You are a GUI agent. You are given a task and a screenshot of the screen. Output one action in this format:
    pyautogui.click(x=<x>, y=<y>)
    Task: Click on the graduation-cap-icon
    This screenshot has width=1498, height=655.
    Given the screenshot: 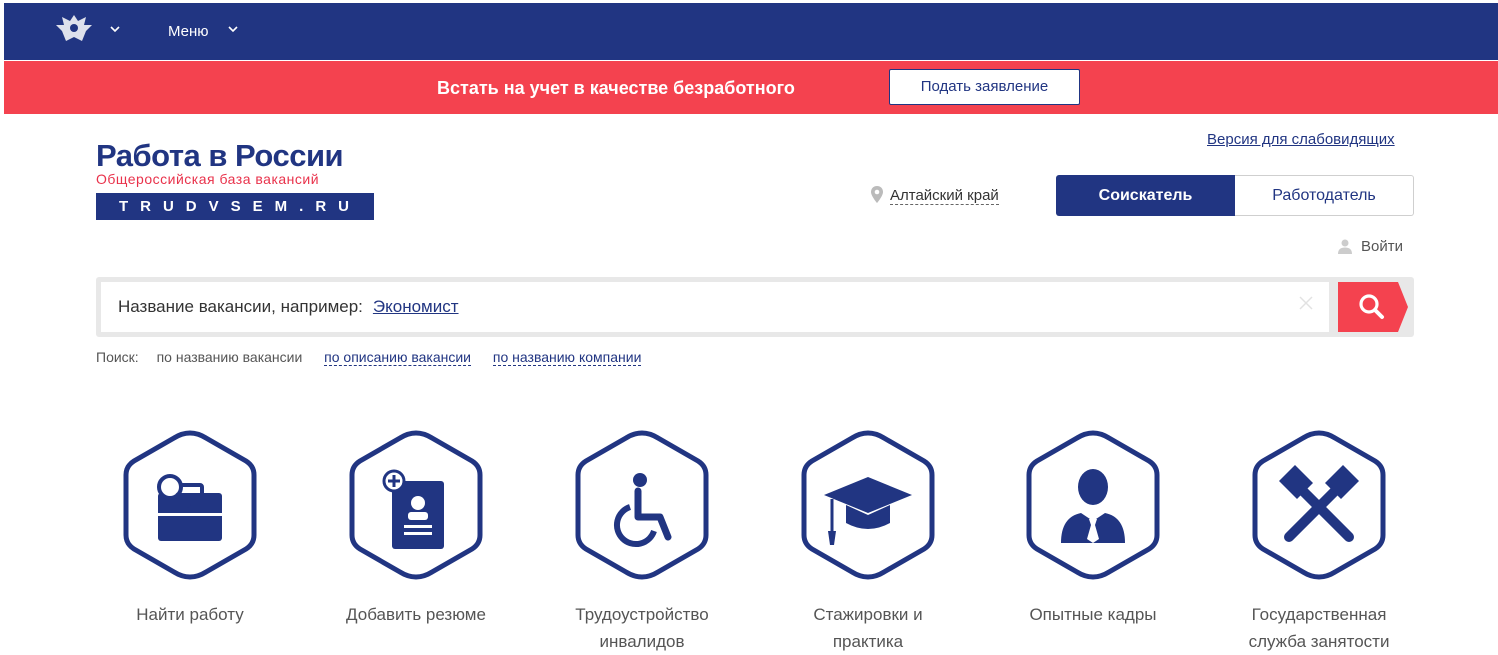 What is the action you would take?
    pyautogui.click(x=868, y=505)
    